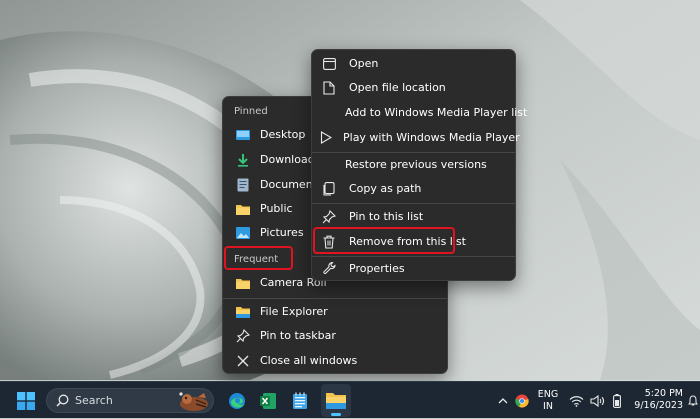  What do you see at coordinates (294, 311) in the screenshot?
I see `jumplist-action-label: File Explorer` at bounding box center [294, 311].